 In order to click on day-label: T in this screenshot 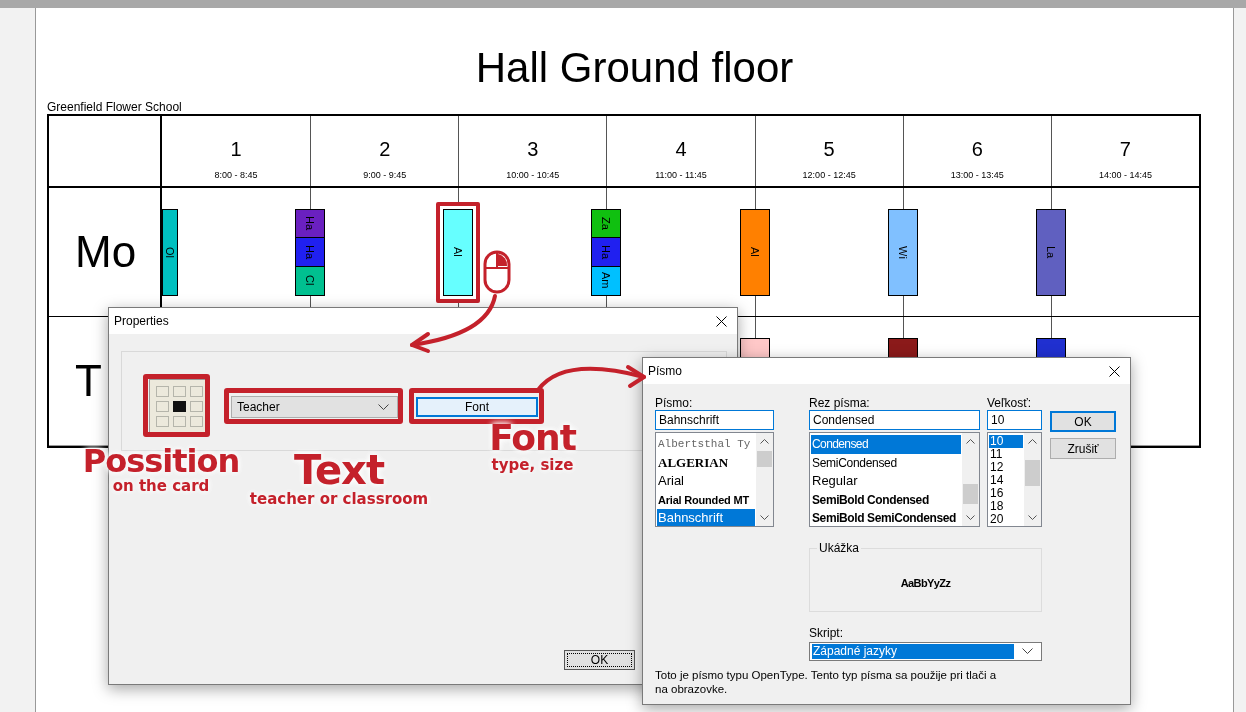, I will do `click(88, 381)`.